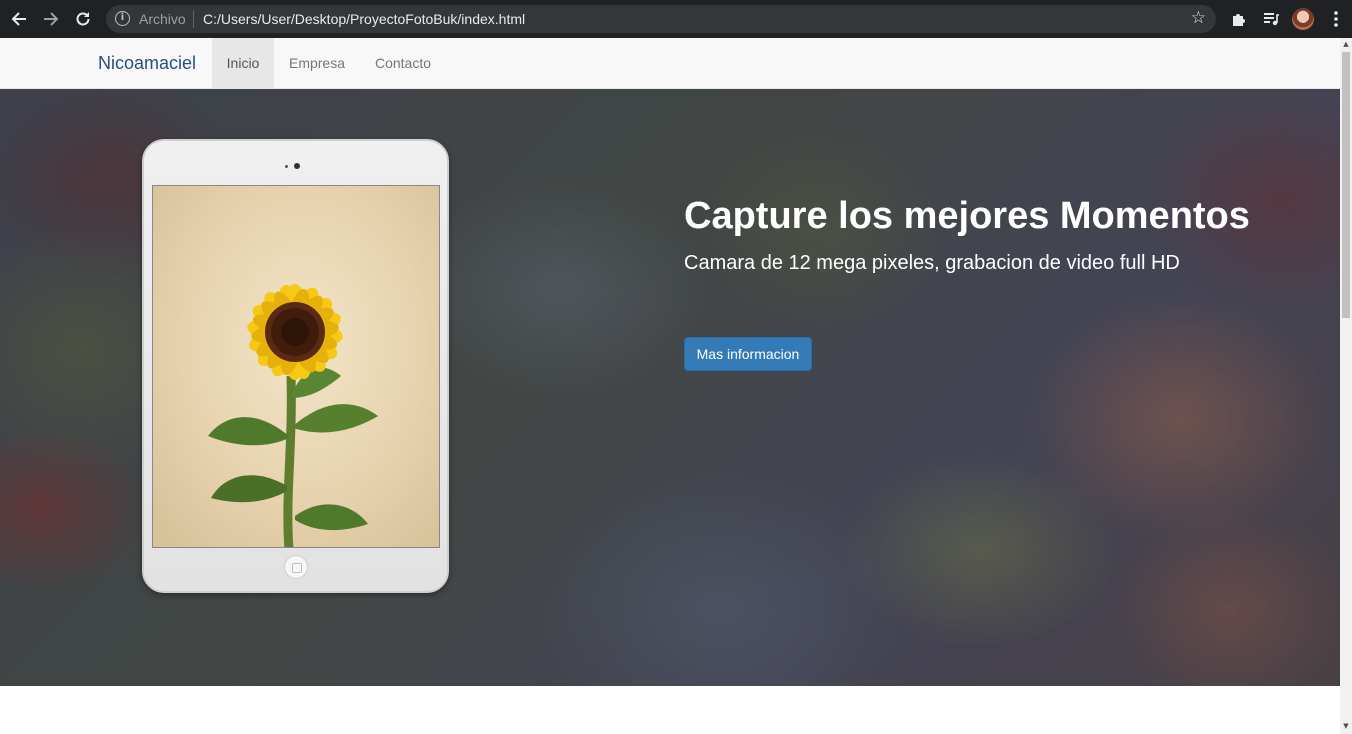  I want to click on star-icon: ☆, so click(1198, 18).